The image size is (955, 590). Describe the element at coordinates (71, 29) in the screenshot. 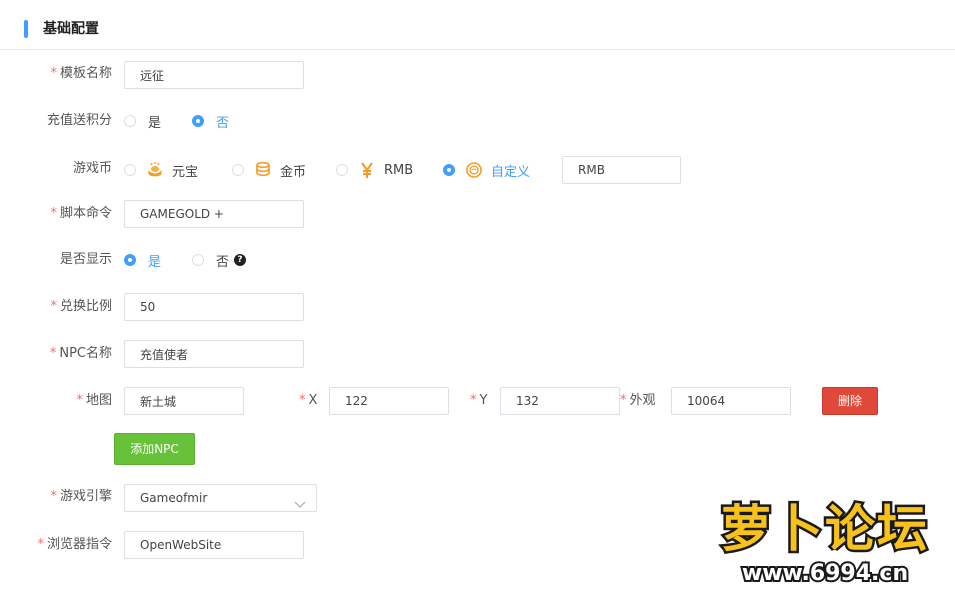

I see `section-title: 基础配置` at that location.